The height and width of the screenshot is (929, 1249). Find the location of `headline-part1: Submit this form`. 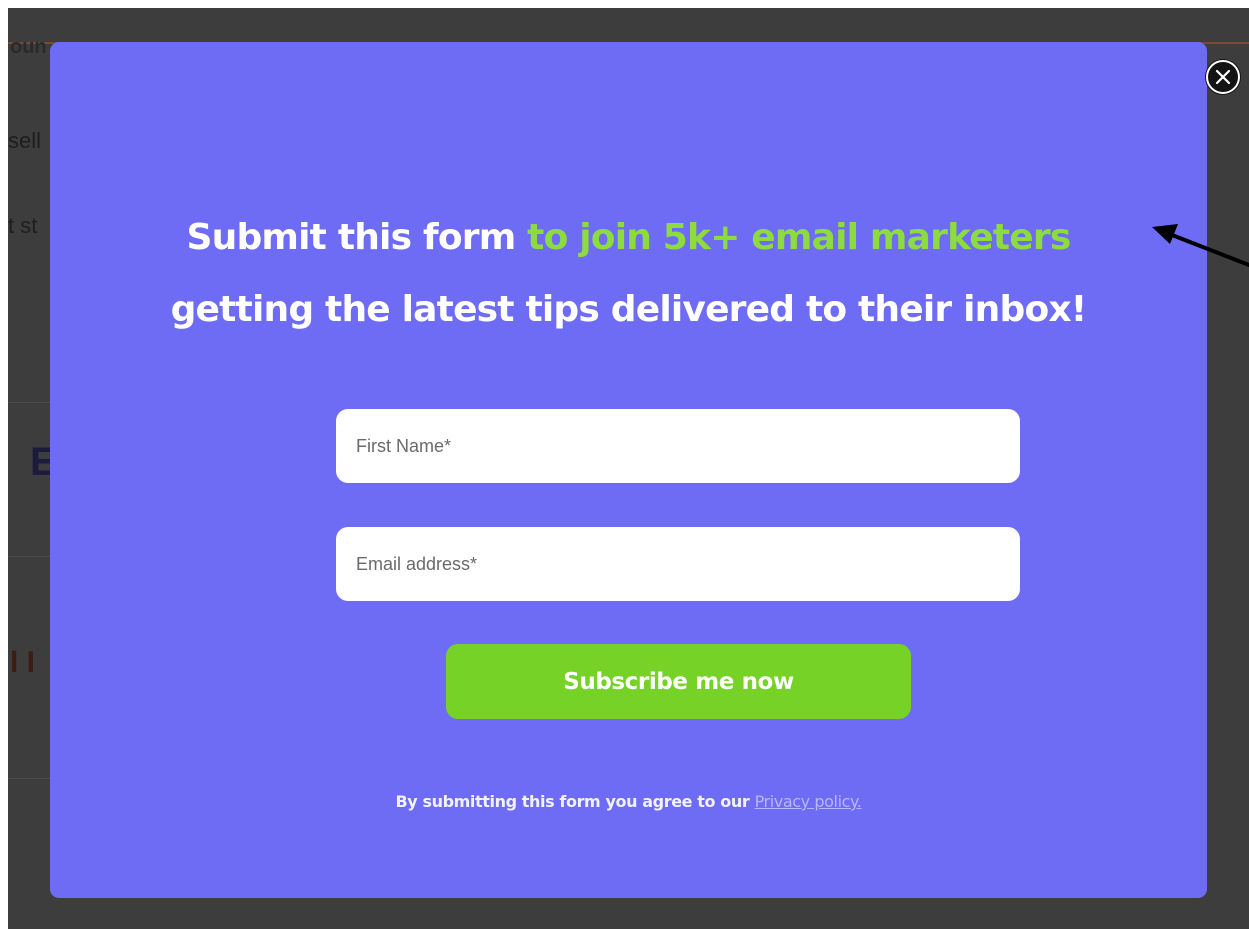

headline-part1: Submit this form is located at coordinates (357, 237).